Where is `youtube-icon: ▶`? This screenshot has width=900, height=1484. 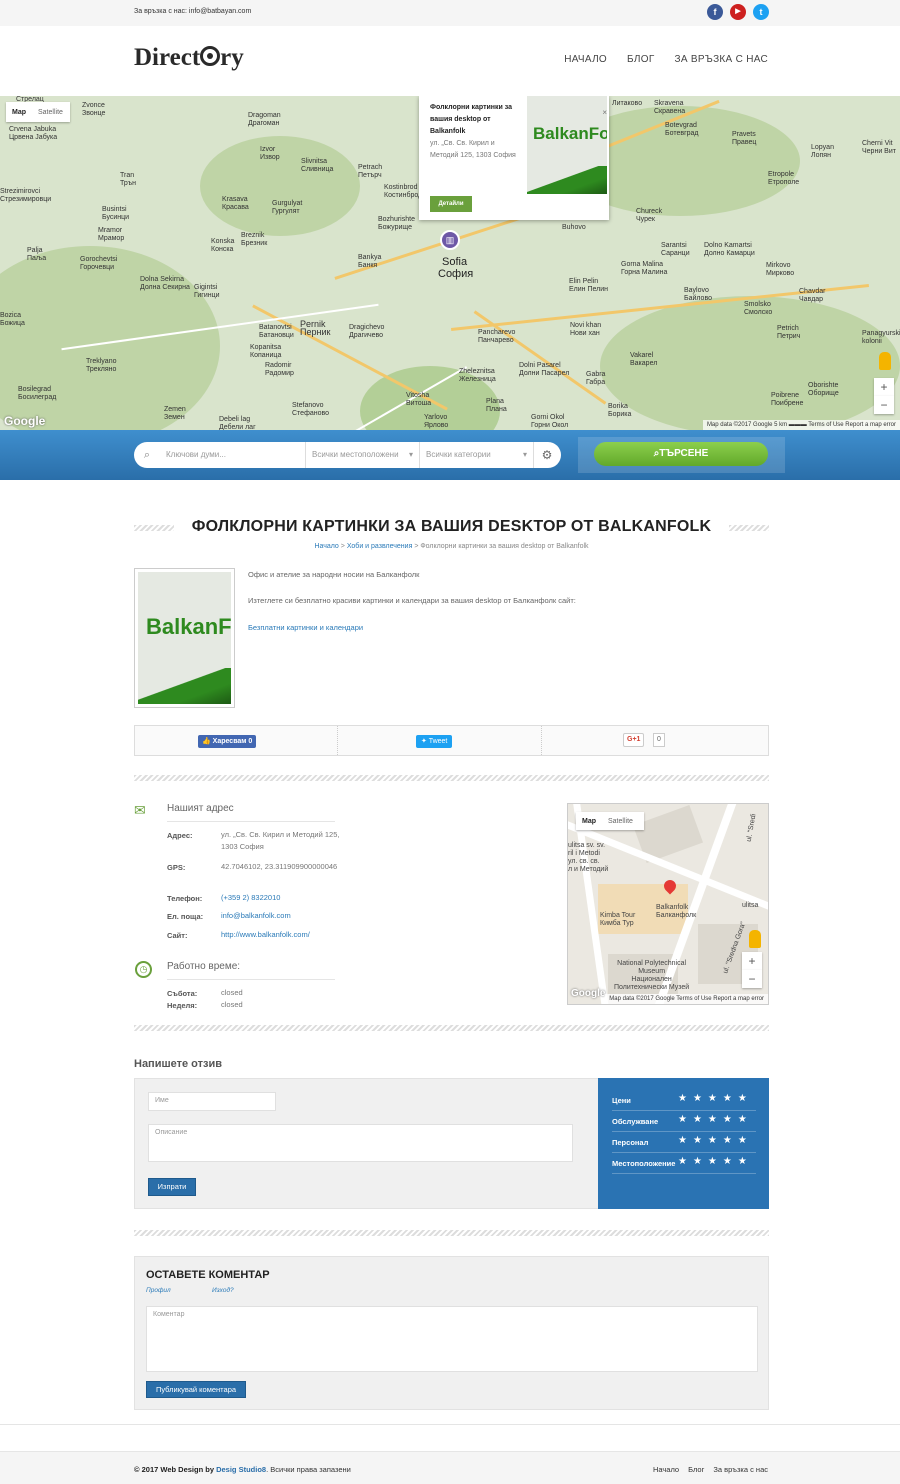 youtube-icon: ▶ is located at coordinates (738, 12).